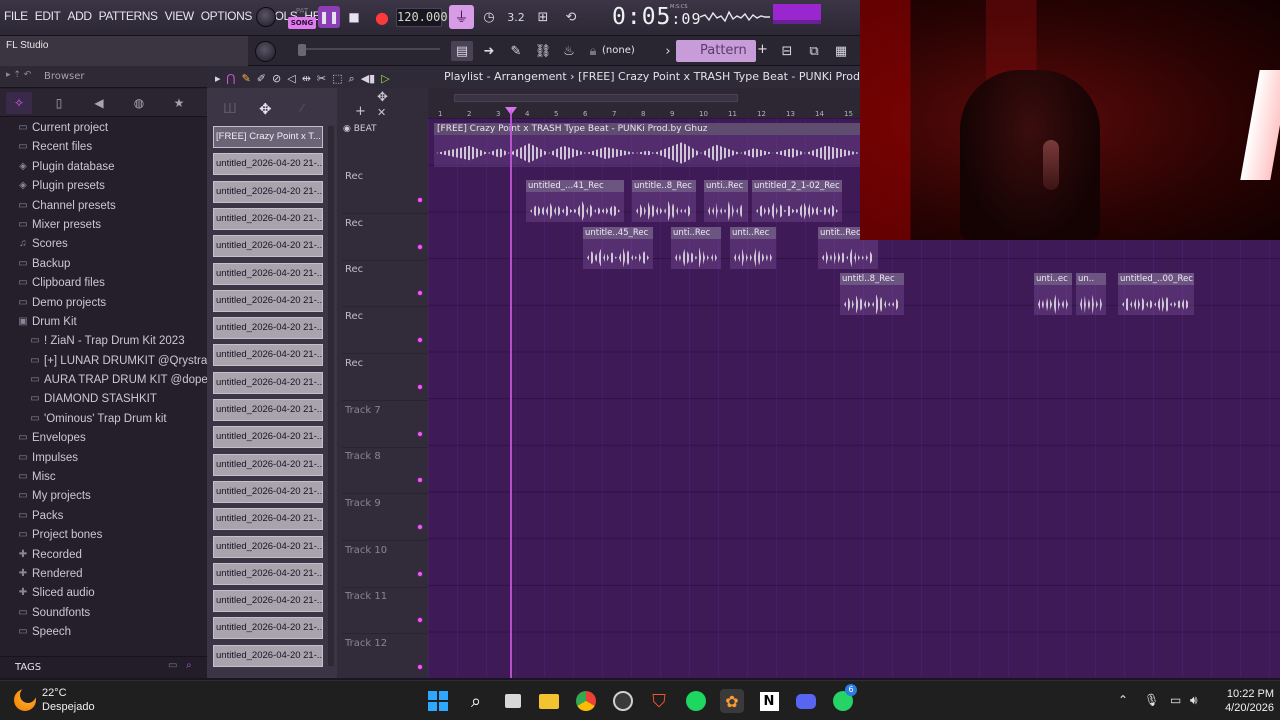 This screenshot has width=1280, height=720. What do you see at coordinates (218, 79) in the screenshot?
I see `playlist-menu-arrow: ▸` at bounding box center [218, 79].